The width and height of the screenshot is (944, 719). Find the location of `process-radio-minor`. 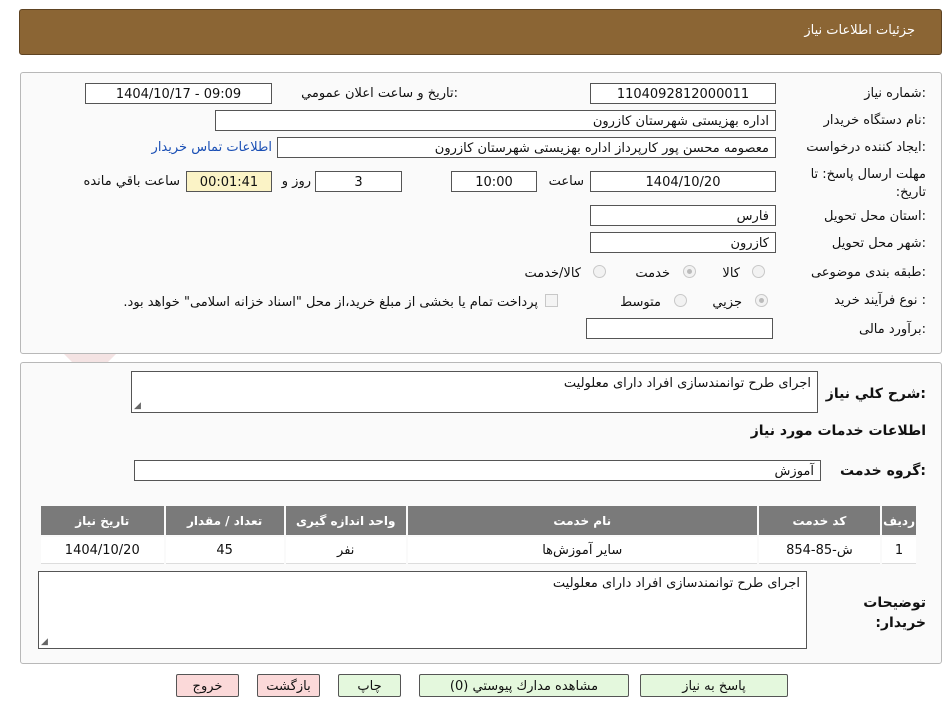

process-radio-minor is located at coordinates (761, 300).